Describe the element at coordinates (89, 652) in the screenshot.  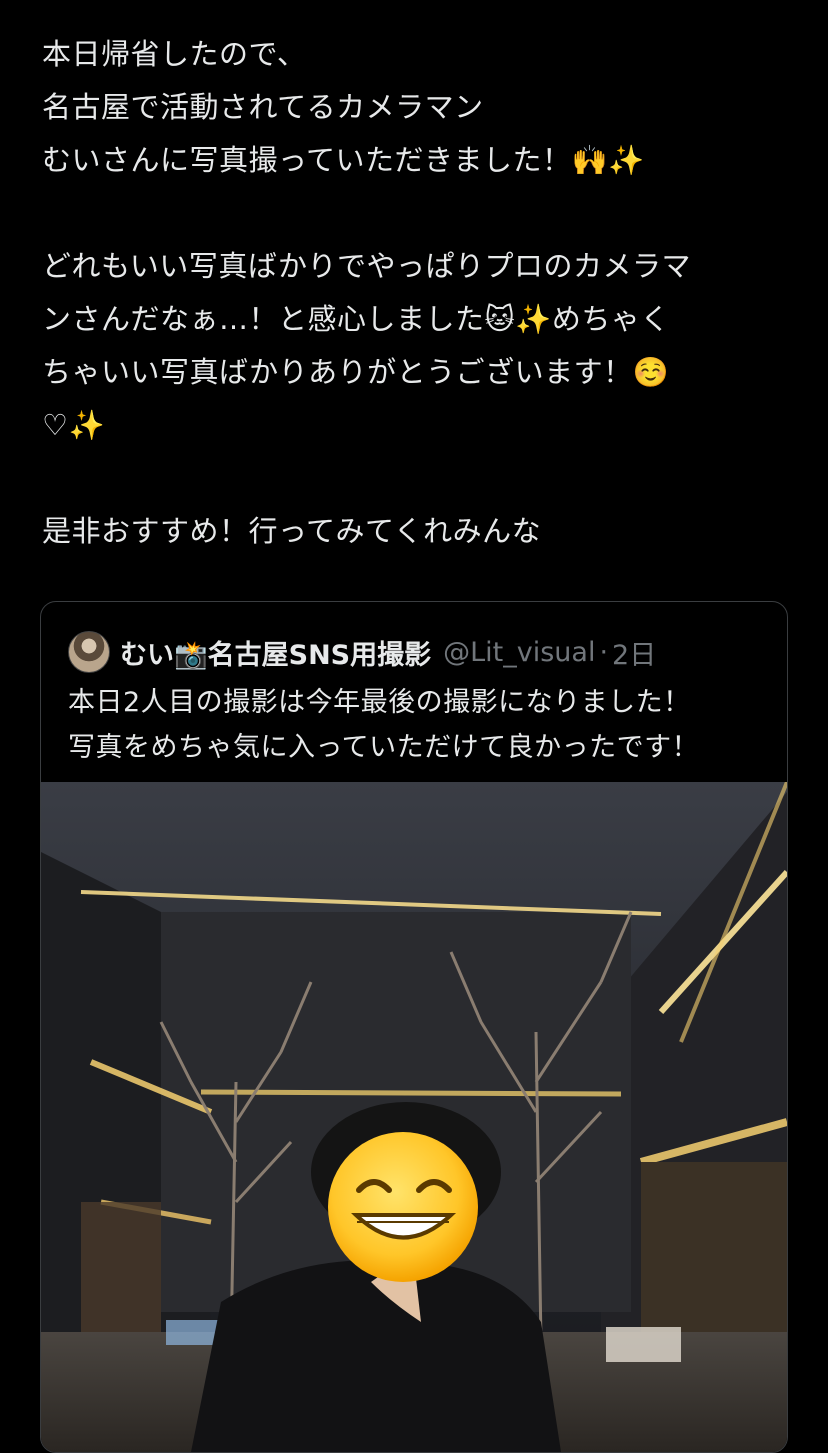
I see `avatar` at that location.